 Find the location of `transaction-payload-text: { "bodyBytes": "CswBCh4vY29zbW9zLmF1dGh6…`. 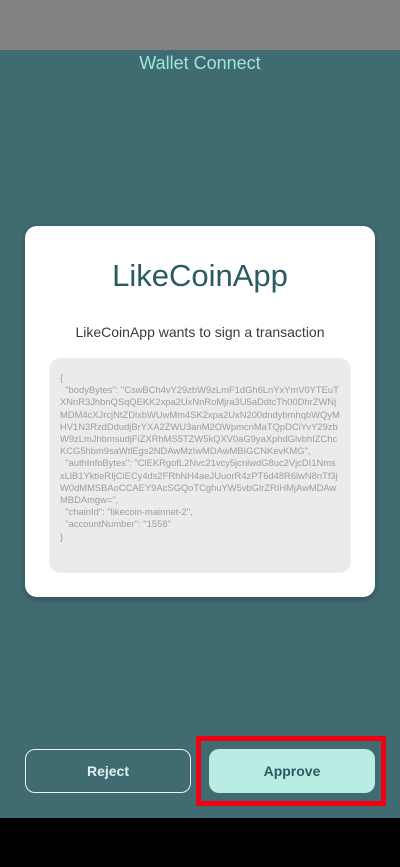

transaction-payload-text: { "bodyBytes": "CswBCh4vY29zbW9zLmF1dGh6… is located at coordinates (200, 457).